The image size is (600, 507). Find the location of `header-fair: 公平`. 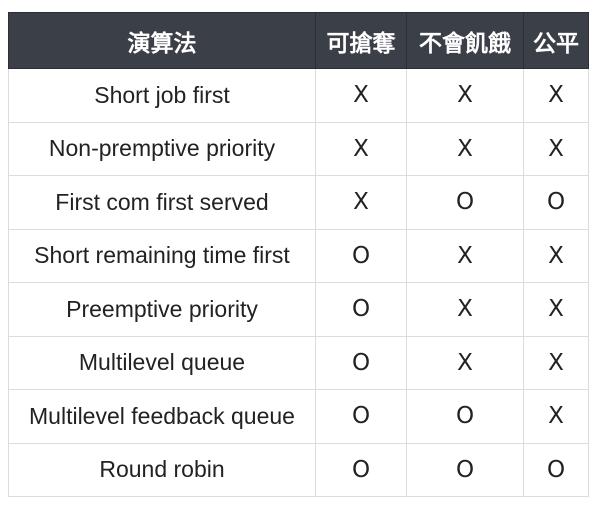

header-fair: 公平 is located at coordinates (556, 40).